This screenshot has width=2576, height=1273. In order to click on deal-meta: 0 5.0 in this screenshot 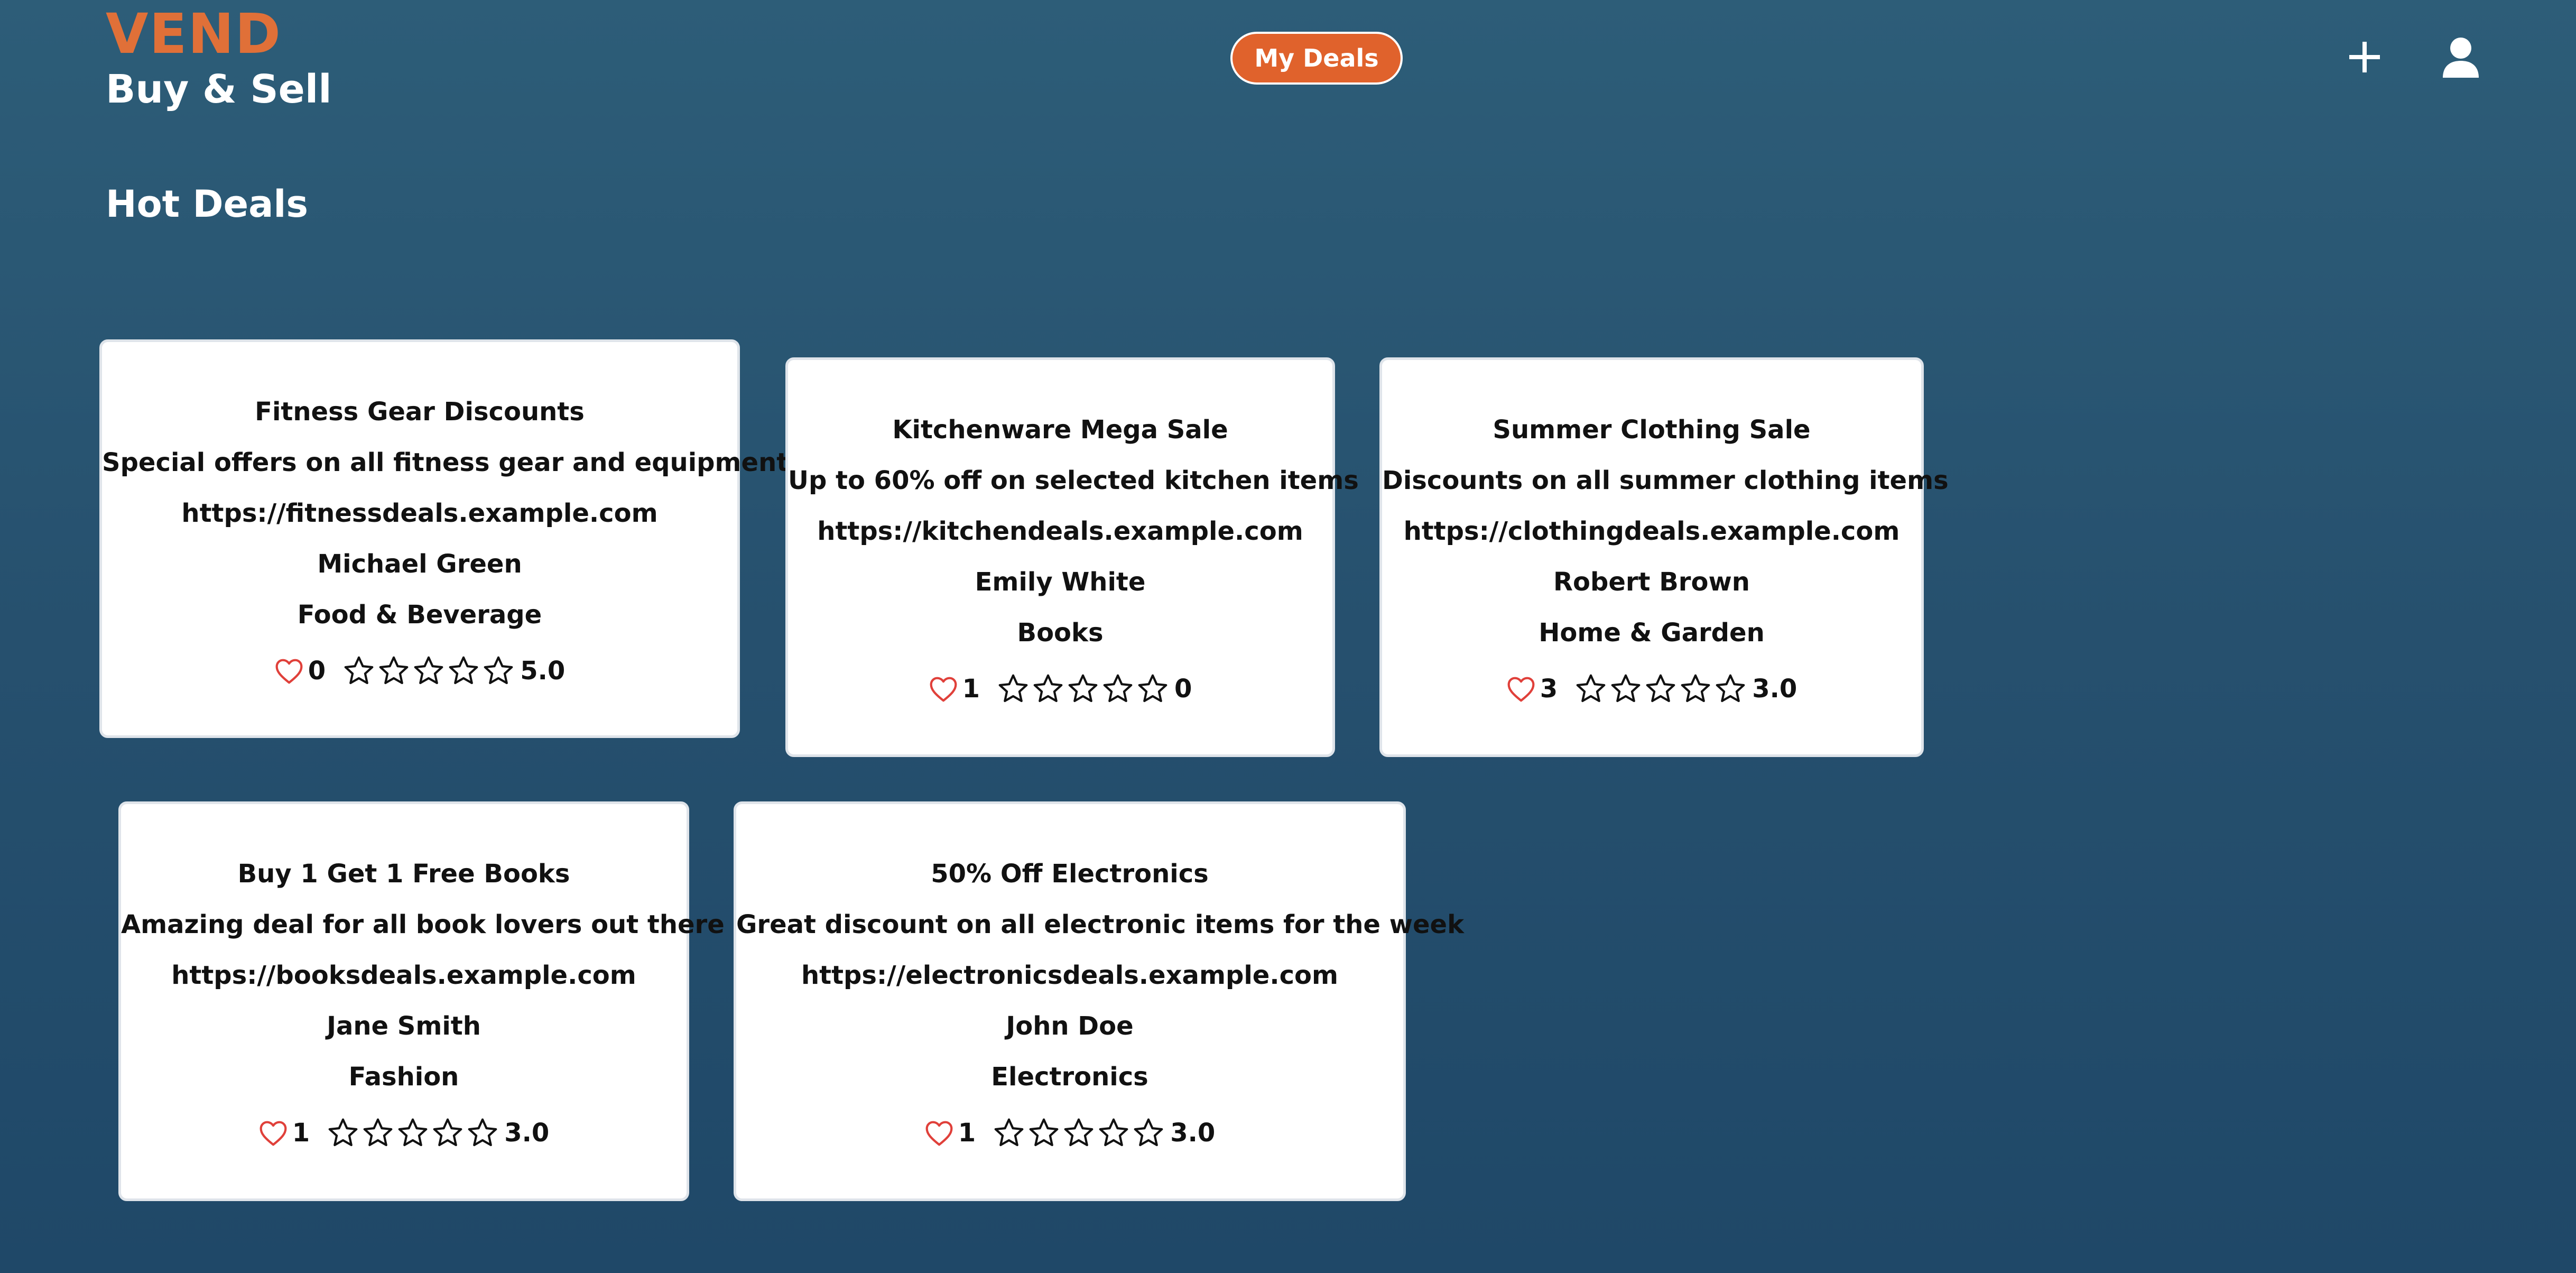, I will do `click(419, 671)`.